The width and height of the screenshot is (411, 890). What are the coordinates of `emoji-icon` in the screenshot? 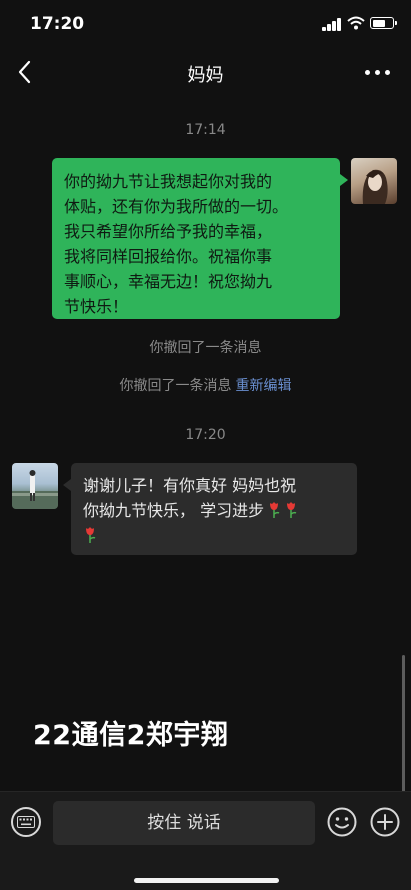 It's located at (342, 822).